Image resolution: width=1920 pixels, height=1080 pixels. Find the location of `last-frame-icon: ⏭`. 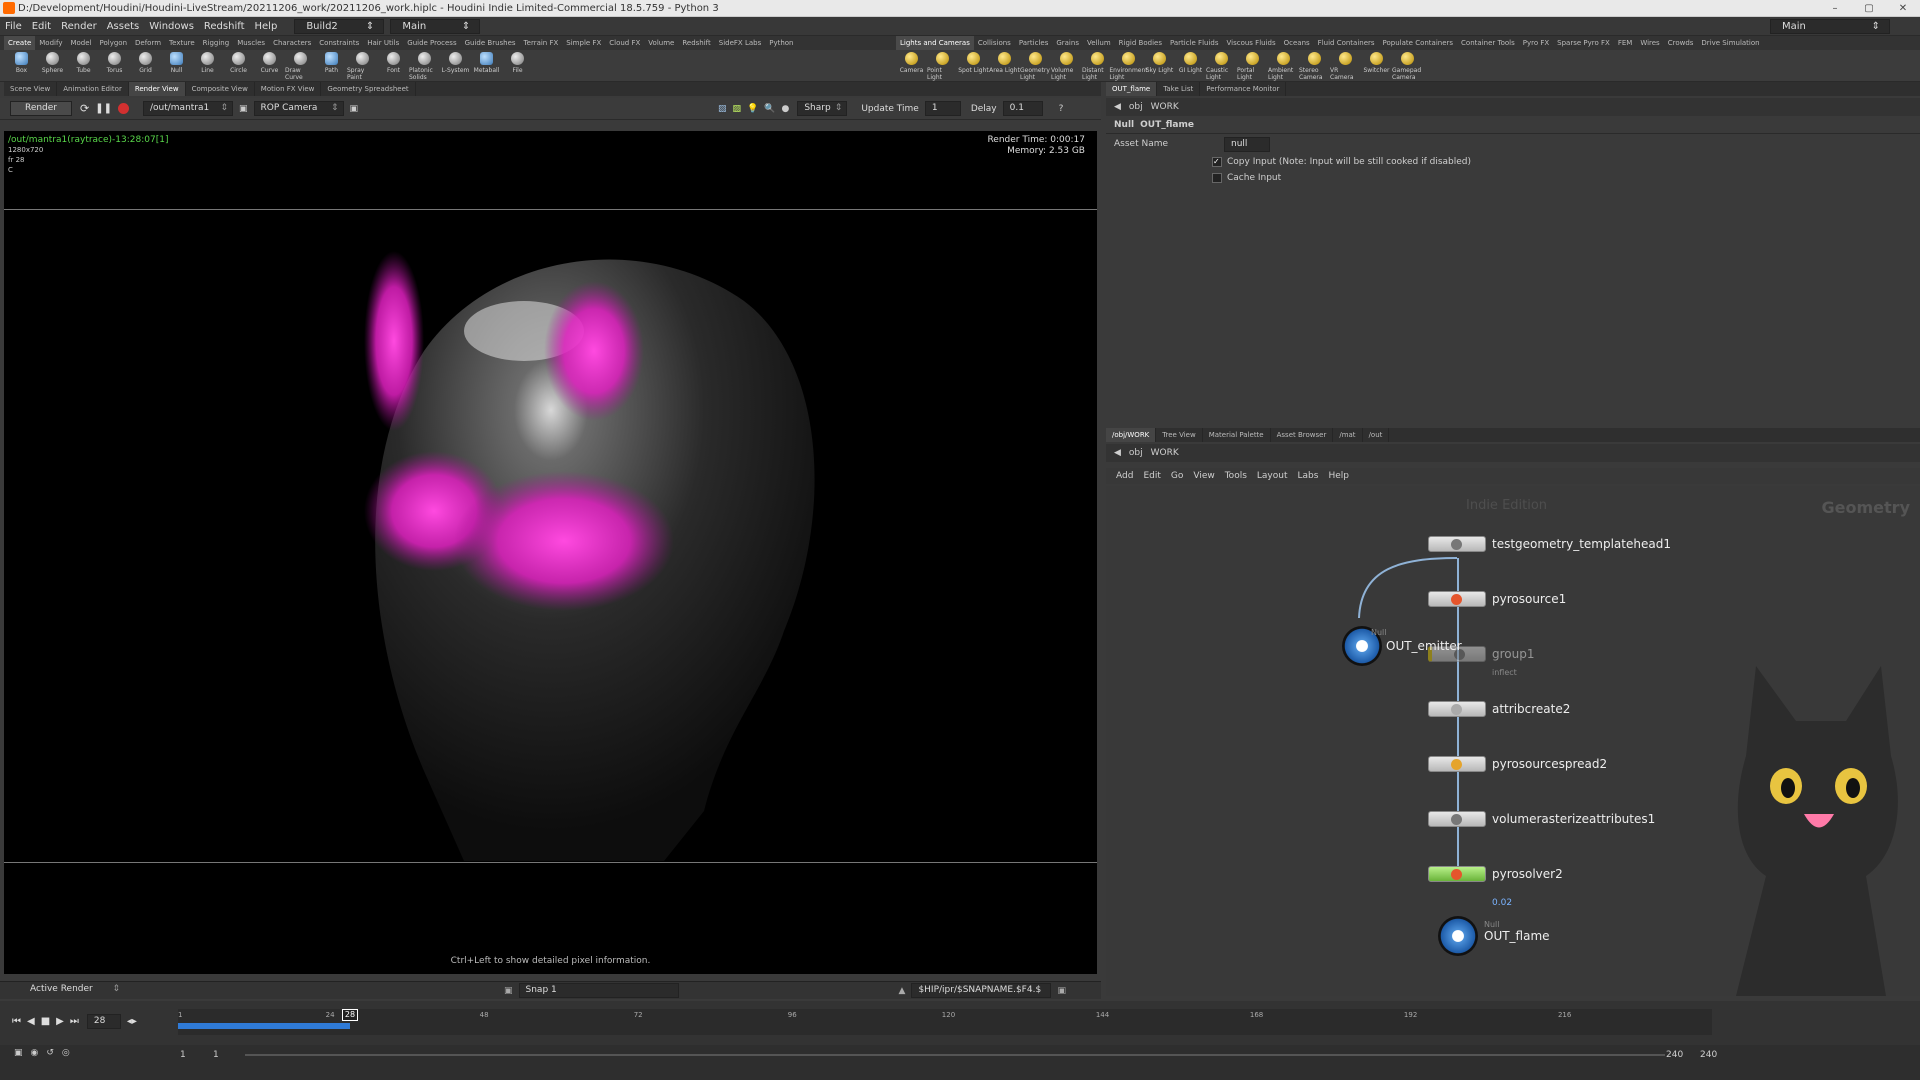

last-frame-icon: ⏭ is located at coordinates (74, 1021).